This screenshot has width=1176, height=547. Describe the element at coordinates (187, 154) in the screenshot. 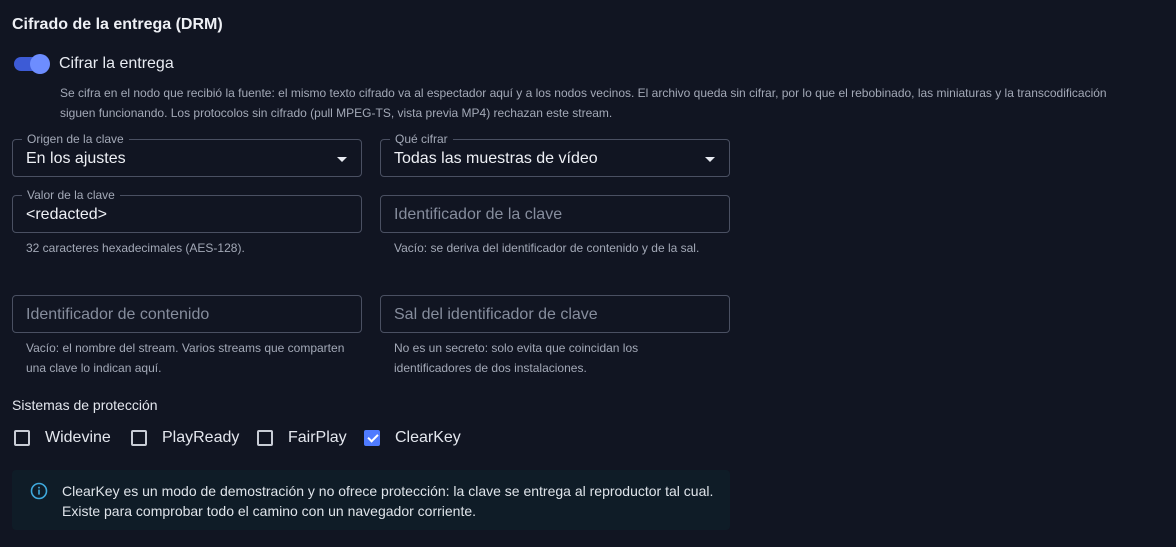

I see `key-source-select: Origen de la clave En los ajustes` at that location.